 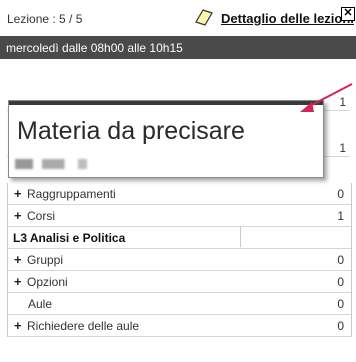 I want to click on section-field, so click(x=295, y=237).